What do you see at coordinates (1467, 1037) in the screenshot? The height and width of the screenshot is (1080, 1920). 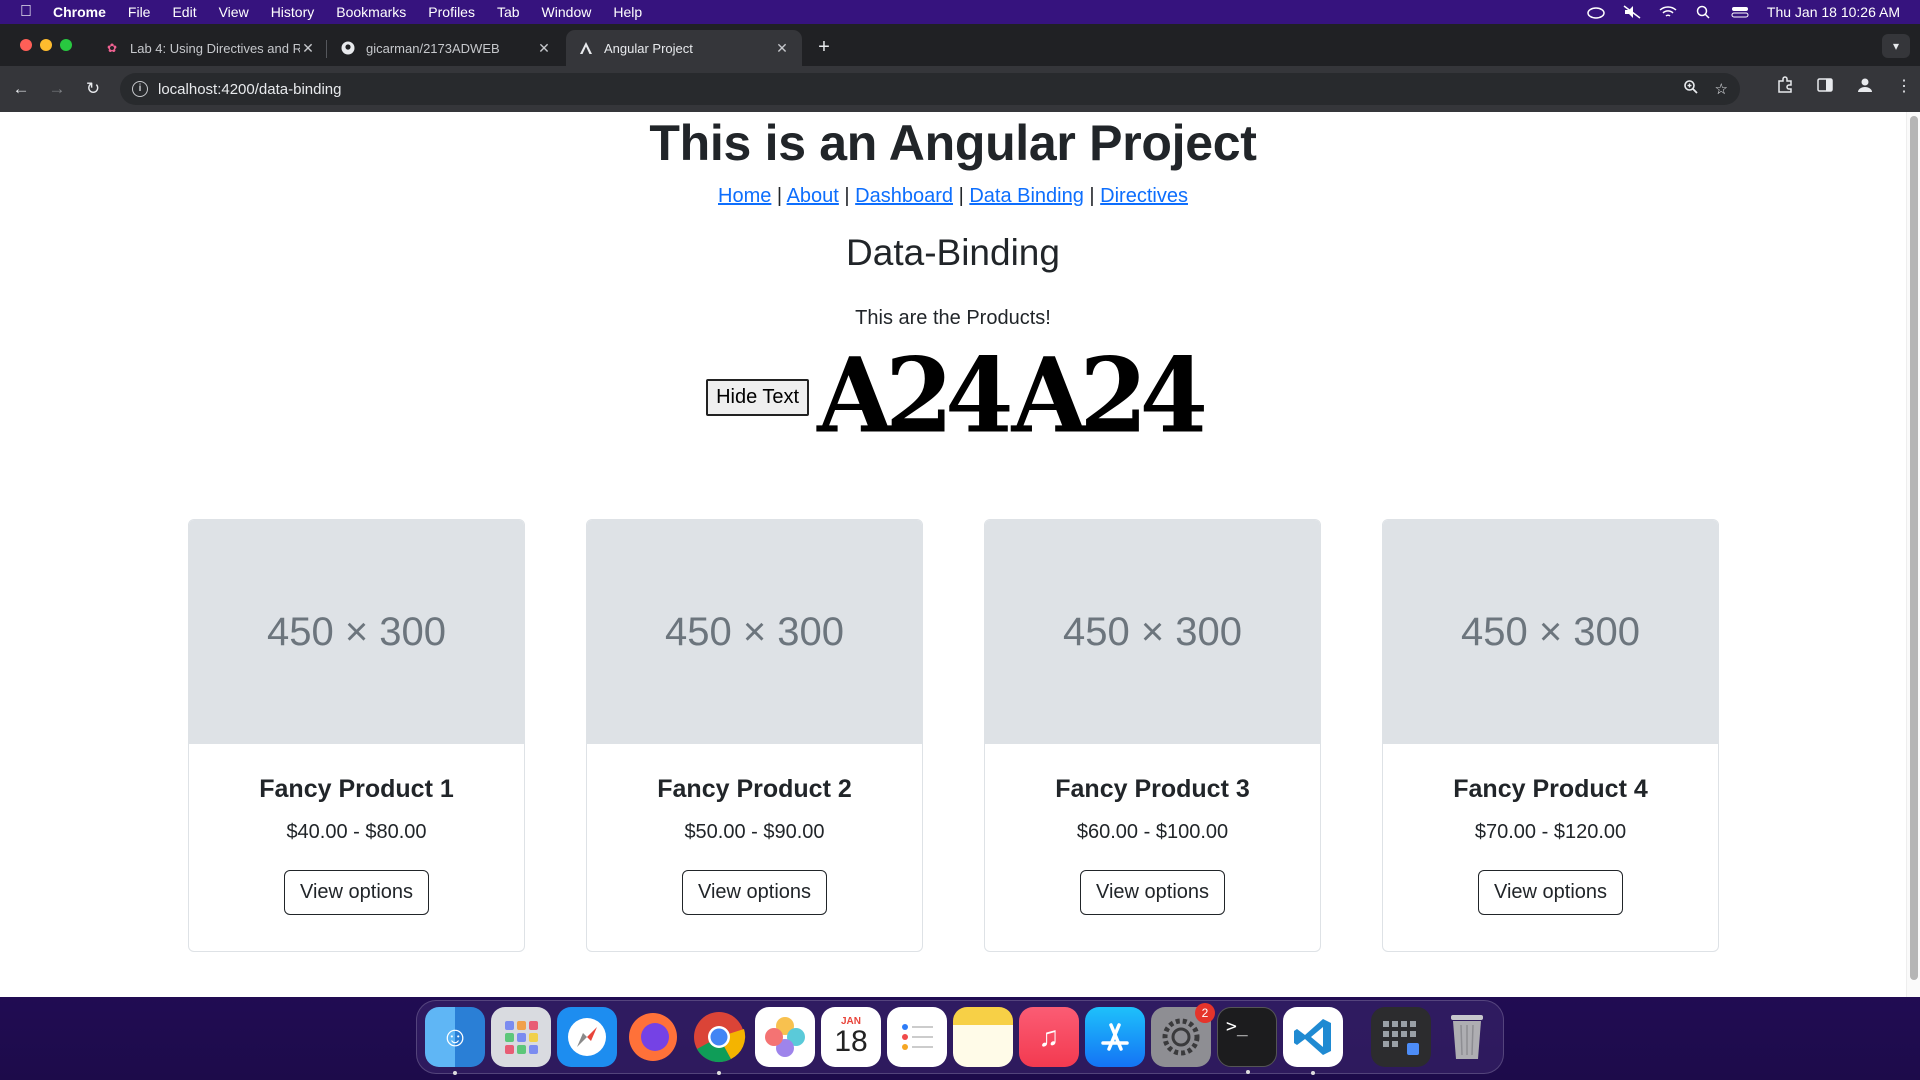 I see `trash-icon` at bounding box center [1467, 1037].